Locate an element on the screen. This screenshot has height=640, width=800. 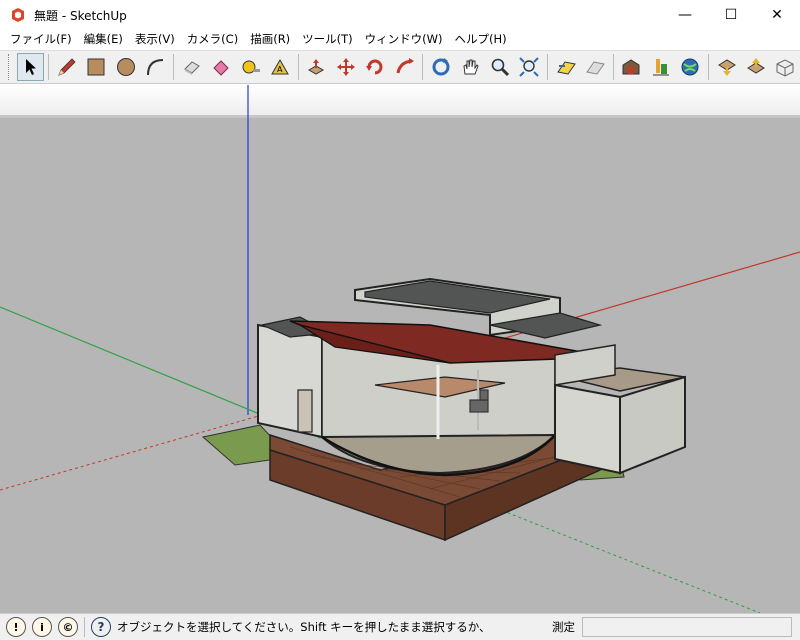
menu-camera: カメラ(C) is located at coordinates (213, 39).